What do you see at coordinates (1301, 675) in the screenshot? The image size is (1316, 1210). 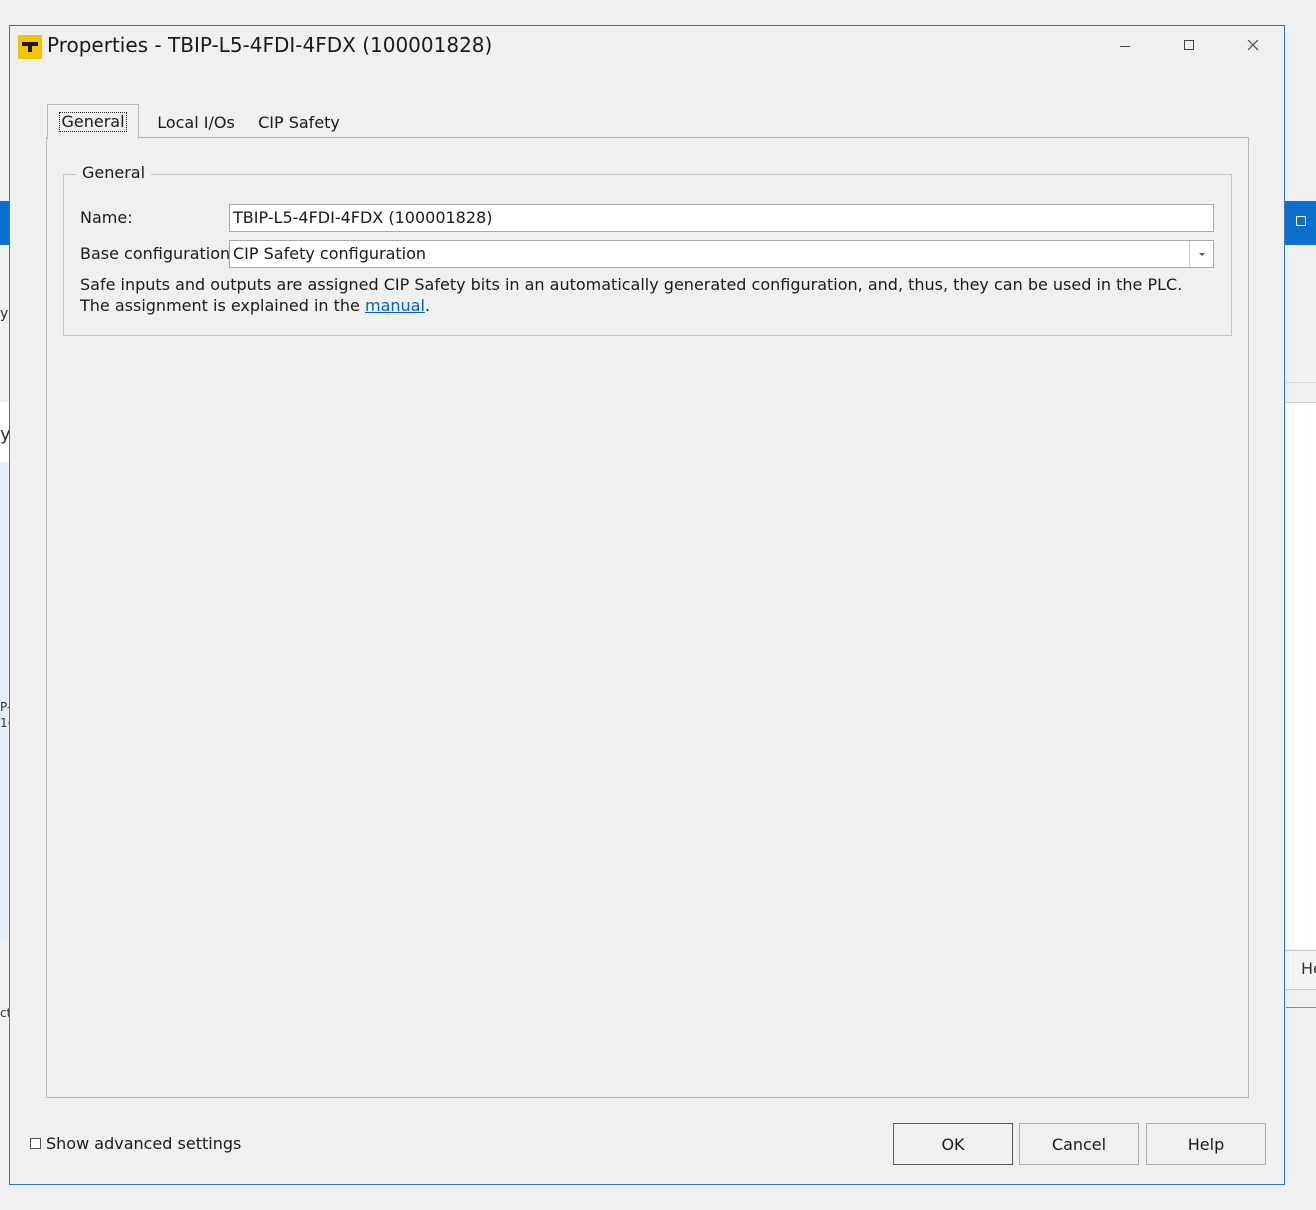 I see `background-panel-right` at bounding box center [1301, 675].